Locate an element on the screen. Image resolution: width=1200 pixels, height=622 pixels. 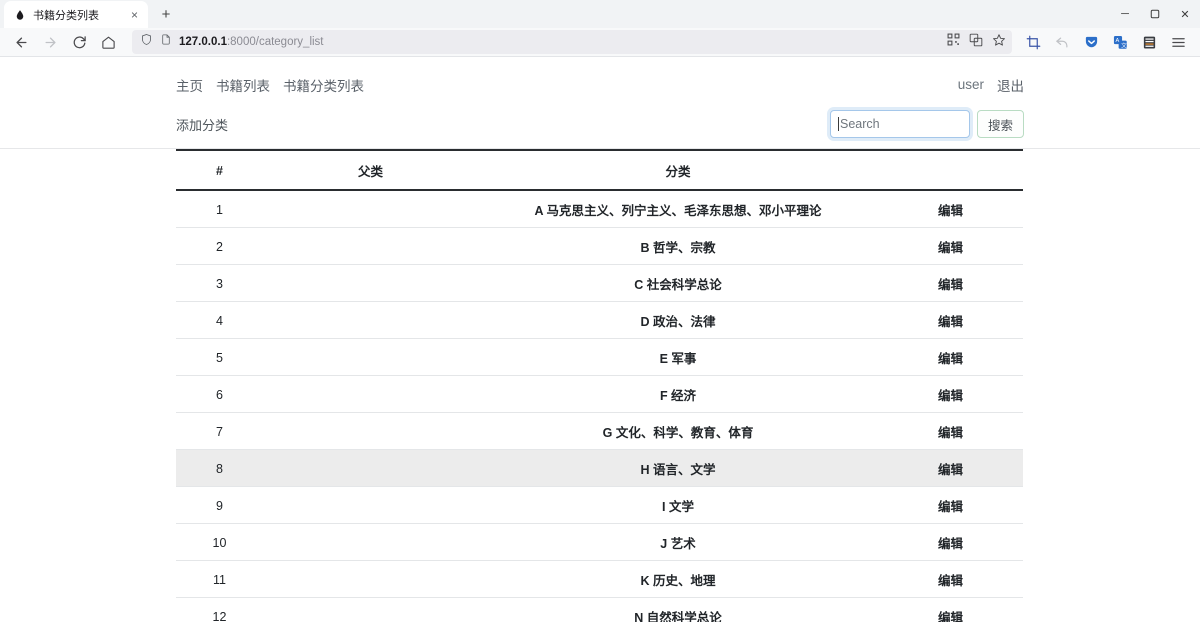
search-input: Search is located at coordinates (899, 124).